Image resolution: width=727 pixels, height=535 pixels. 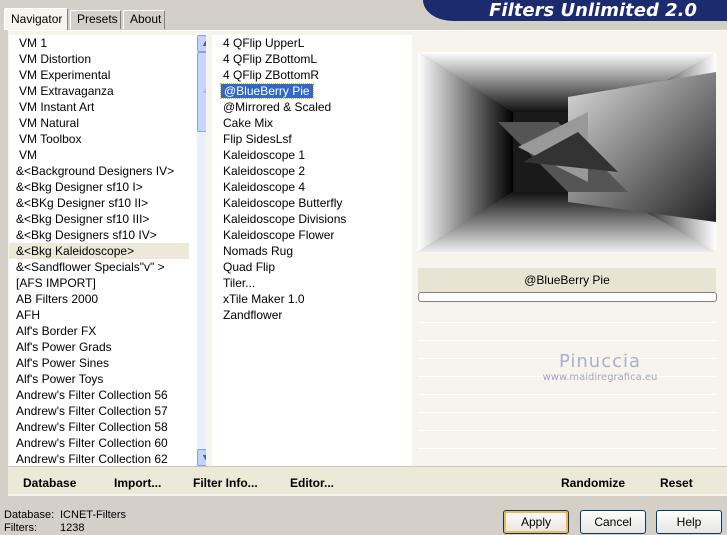 I want to click on filter-item: 4 QFlip ZBottomL, so click(x=312, y=59).